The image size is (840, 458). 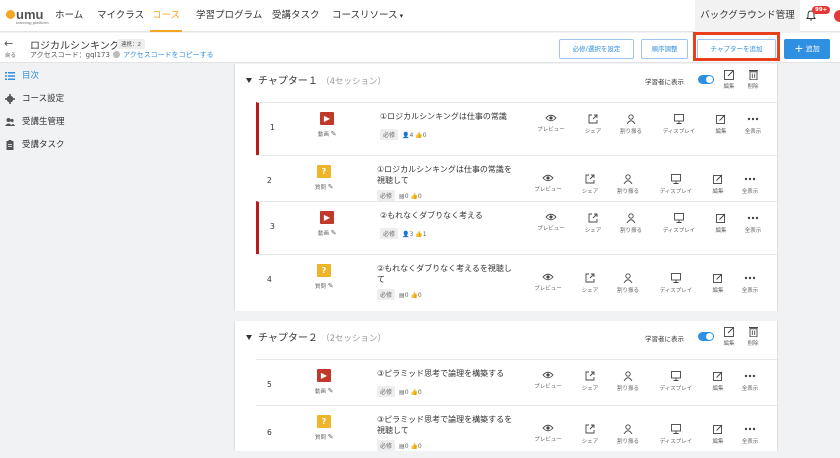 I want to click on edit-icon, so click(x=718, y=179).